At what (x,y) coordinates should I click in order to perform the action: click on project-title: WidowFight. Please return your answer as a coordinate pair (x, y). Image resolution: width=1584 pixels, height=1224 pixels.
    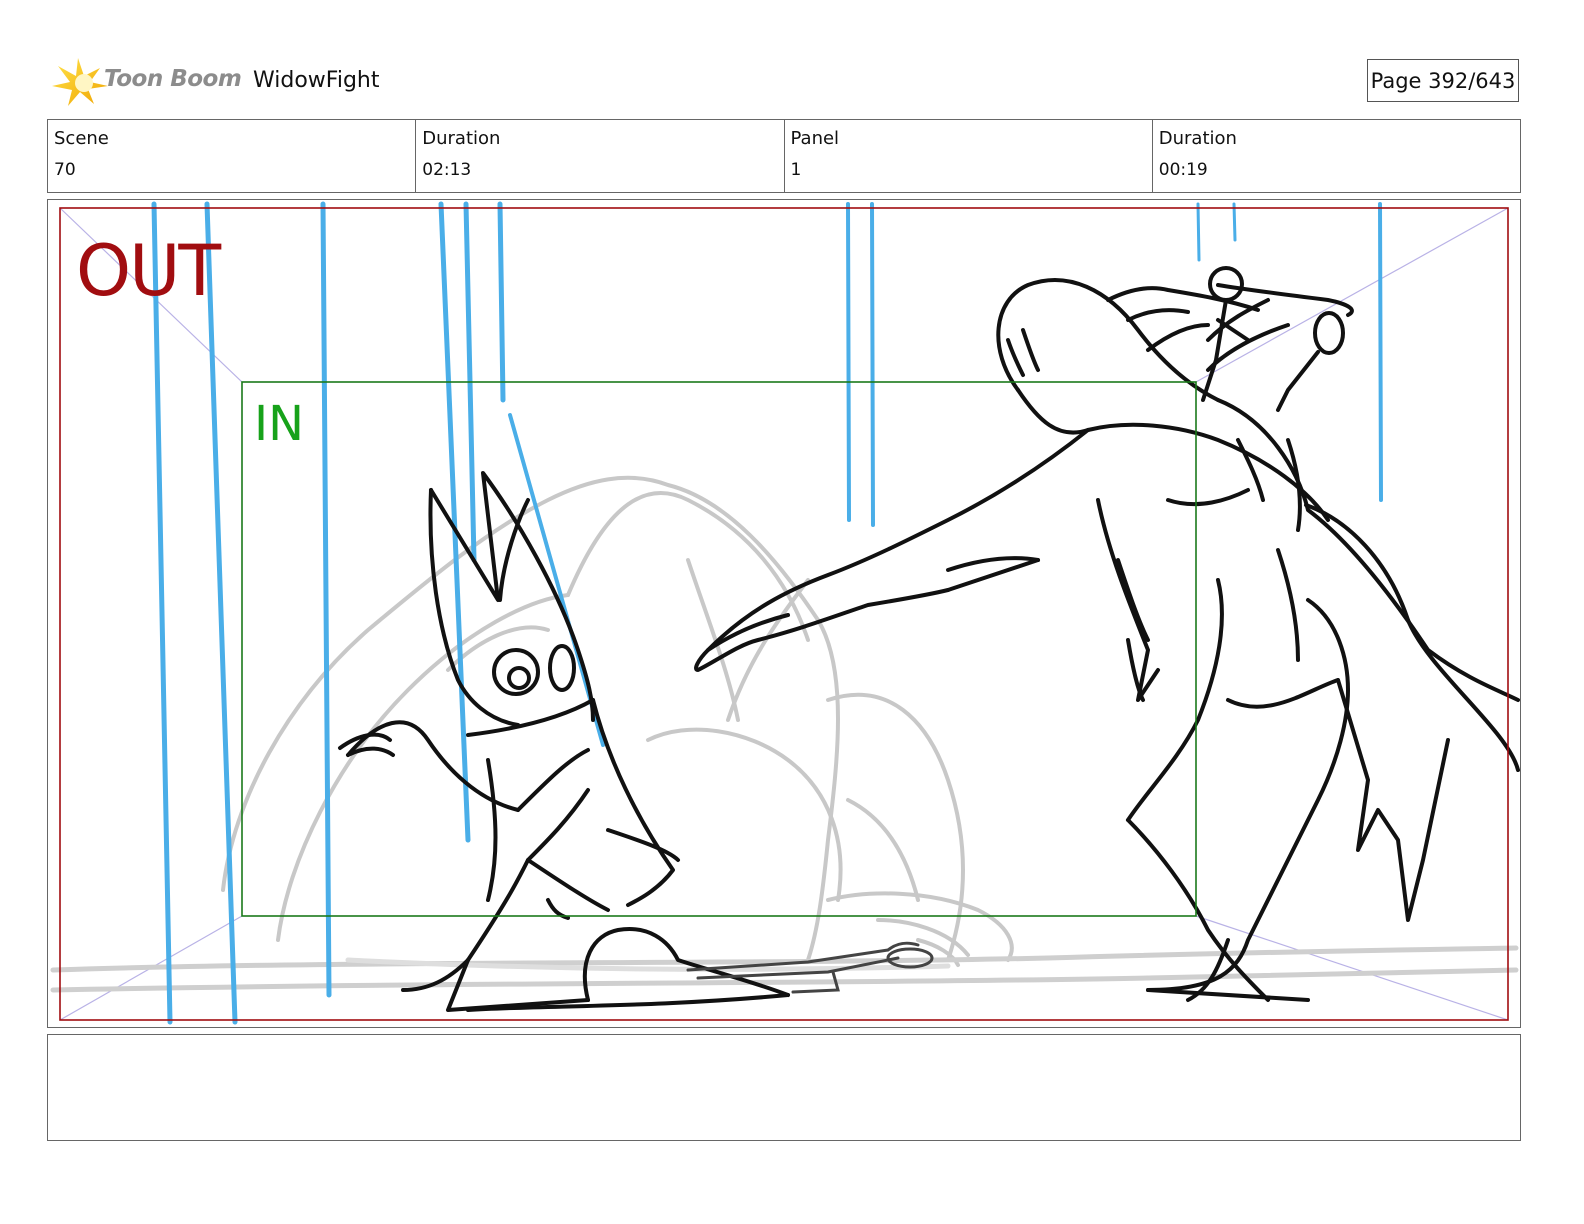
    Looking at the image, I should click on (316, 80).